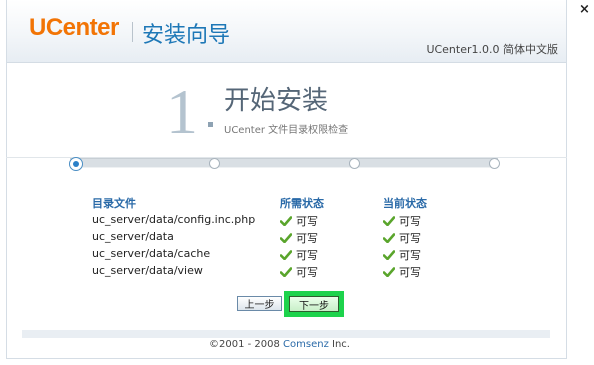  I want to click on next-step-button: 下一步, so click(314, 304).